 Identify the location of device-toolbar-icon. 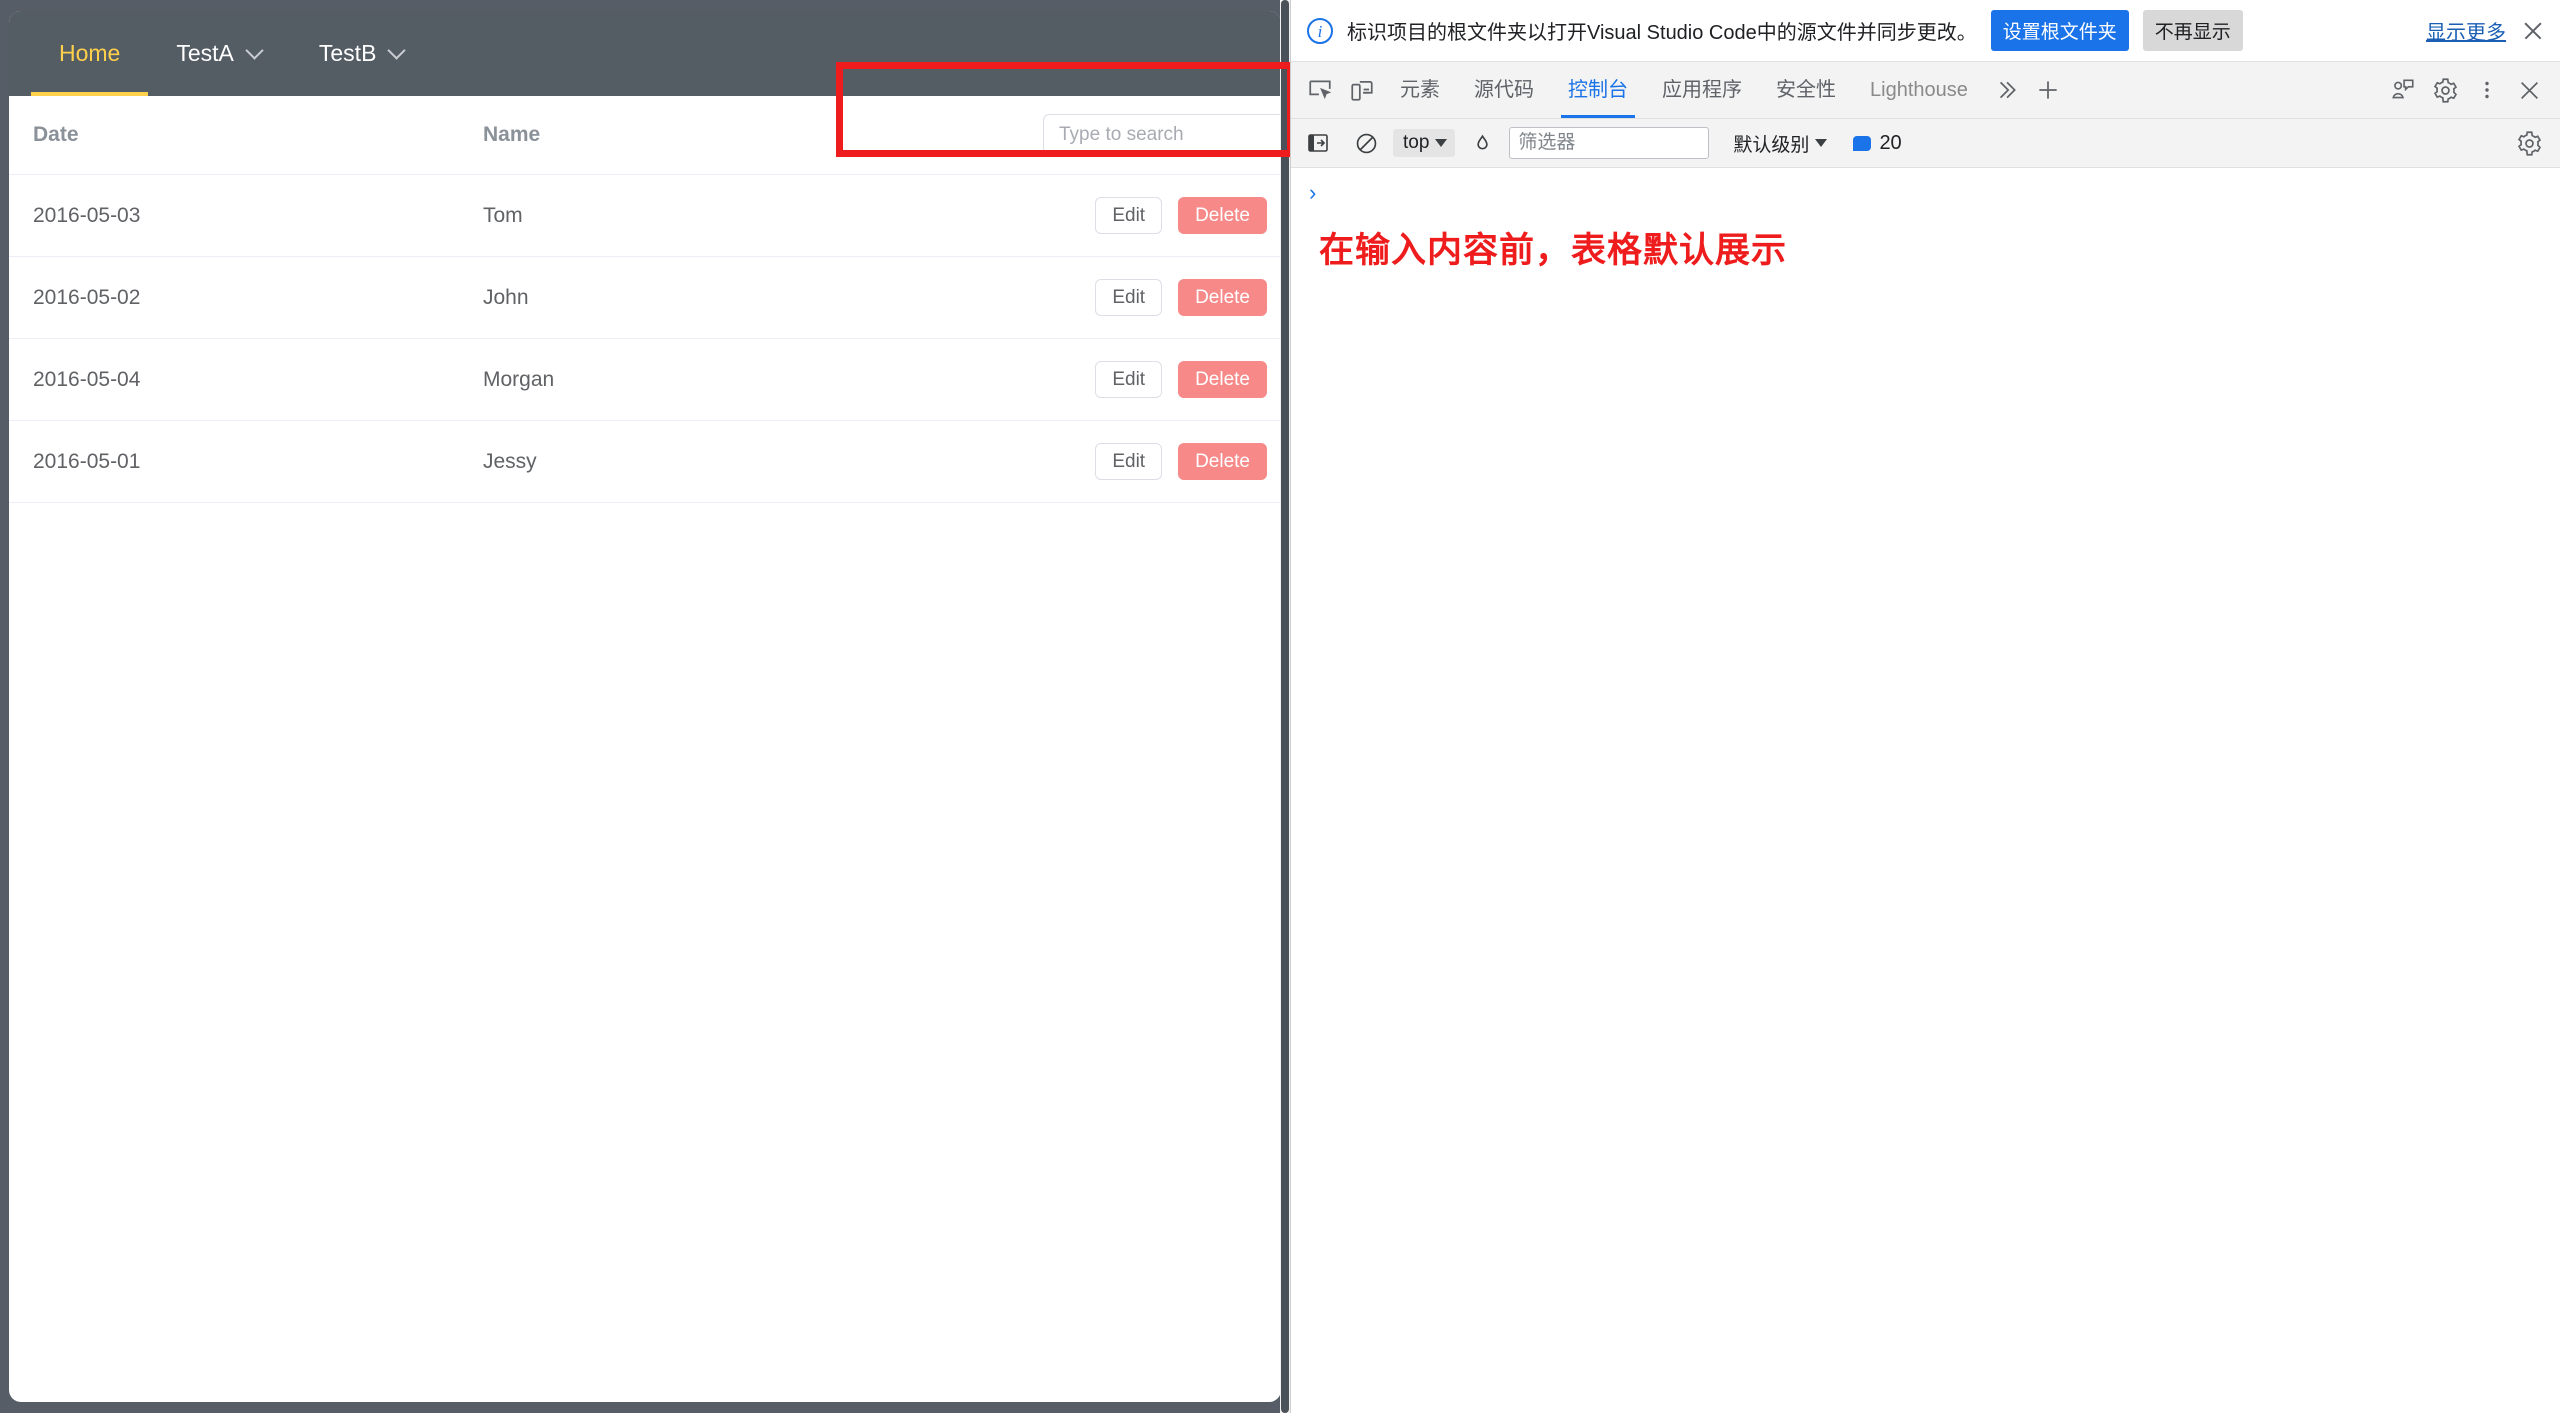
(1362, 90).